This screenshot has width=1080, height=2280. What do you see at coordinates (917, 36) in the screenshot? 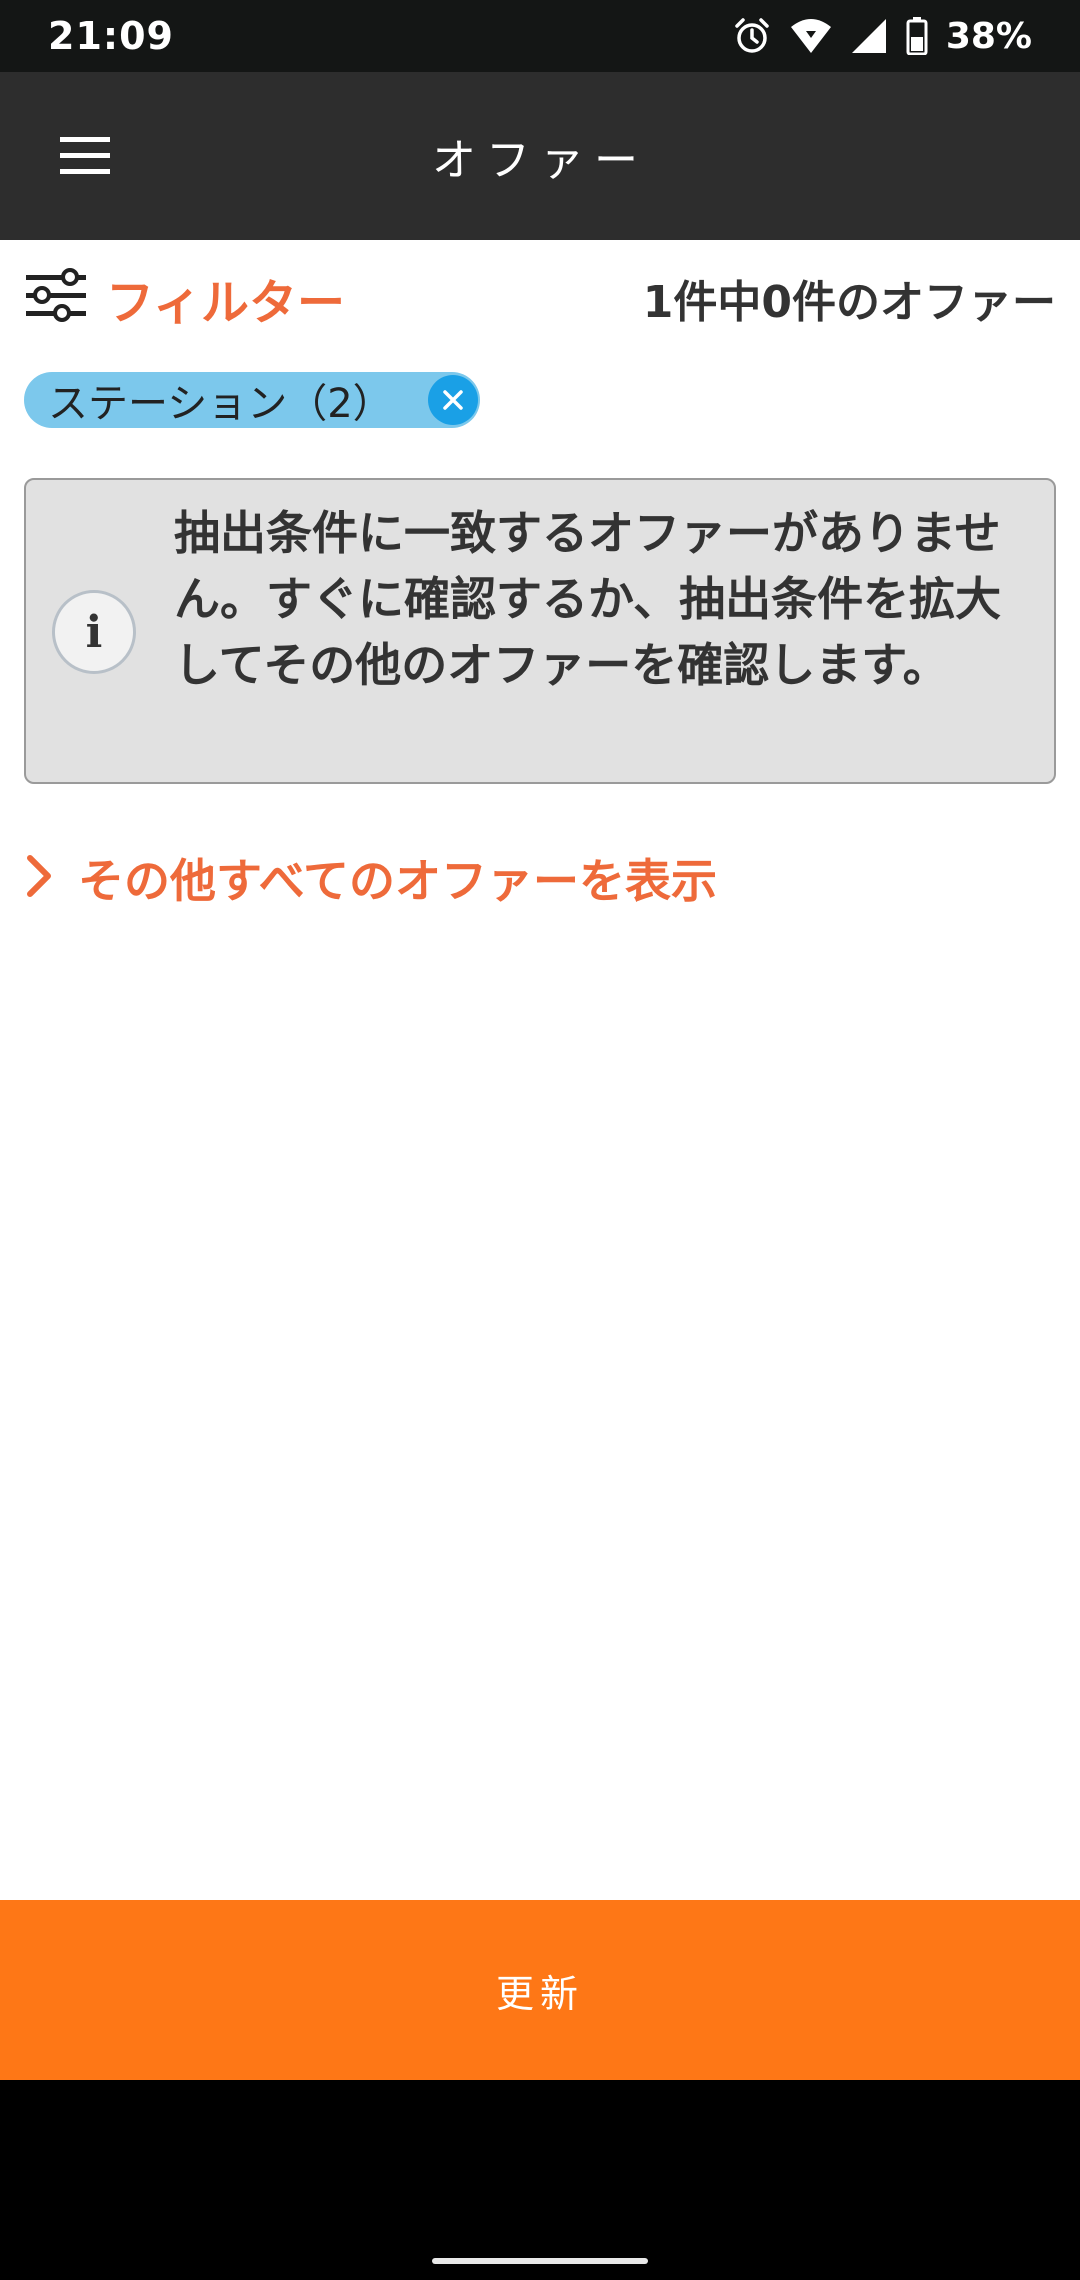
I see `battery-icon` at bounding box center [917, 36].